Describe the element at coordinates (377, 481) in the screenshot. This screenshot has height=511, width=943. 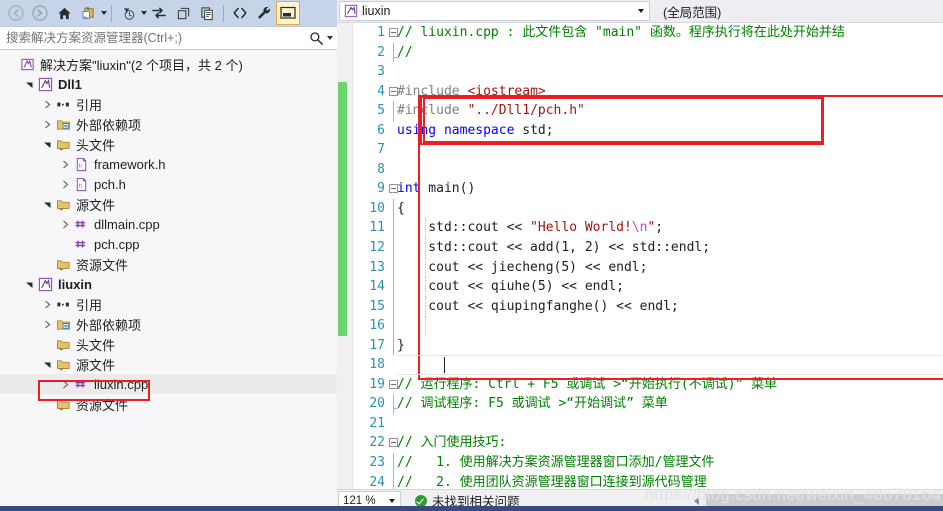
I see `line-number: 24` at that location.